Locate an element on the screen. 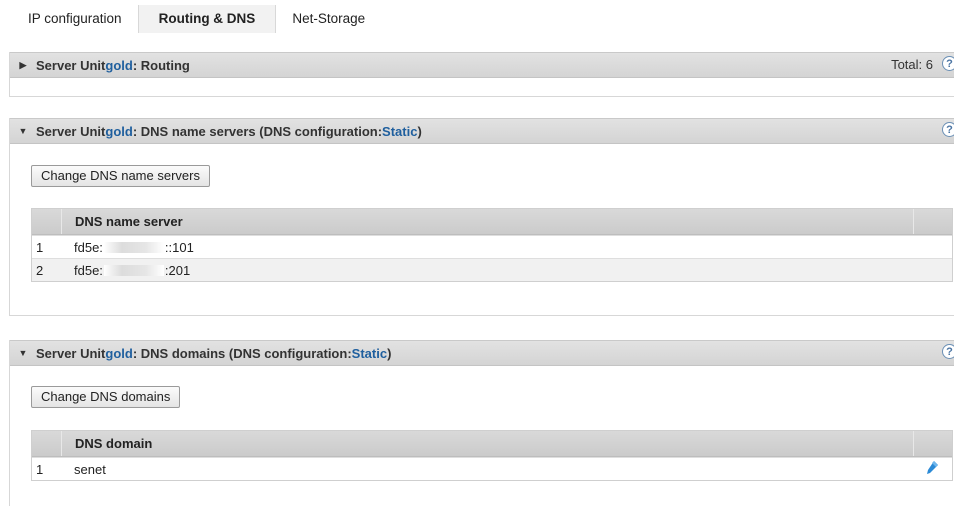  dns-domains-title-close: ) is located at coordinates (389, 353).